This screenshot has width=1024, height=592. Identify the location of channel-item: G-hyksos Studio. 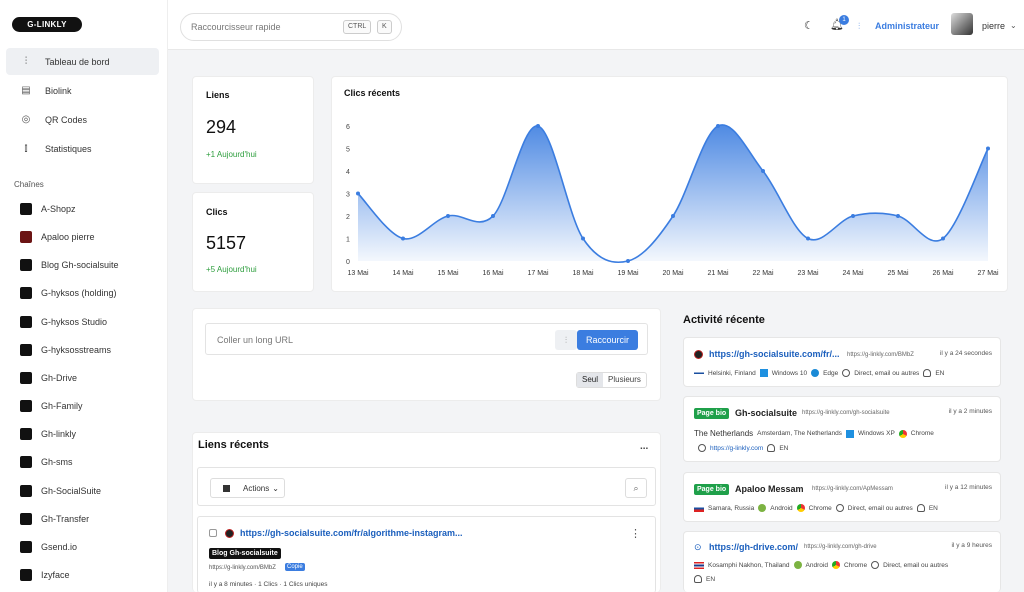
(63, 322).